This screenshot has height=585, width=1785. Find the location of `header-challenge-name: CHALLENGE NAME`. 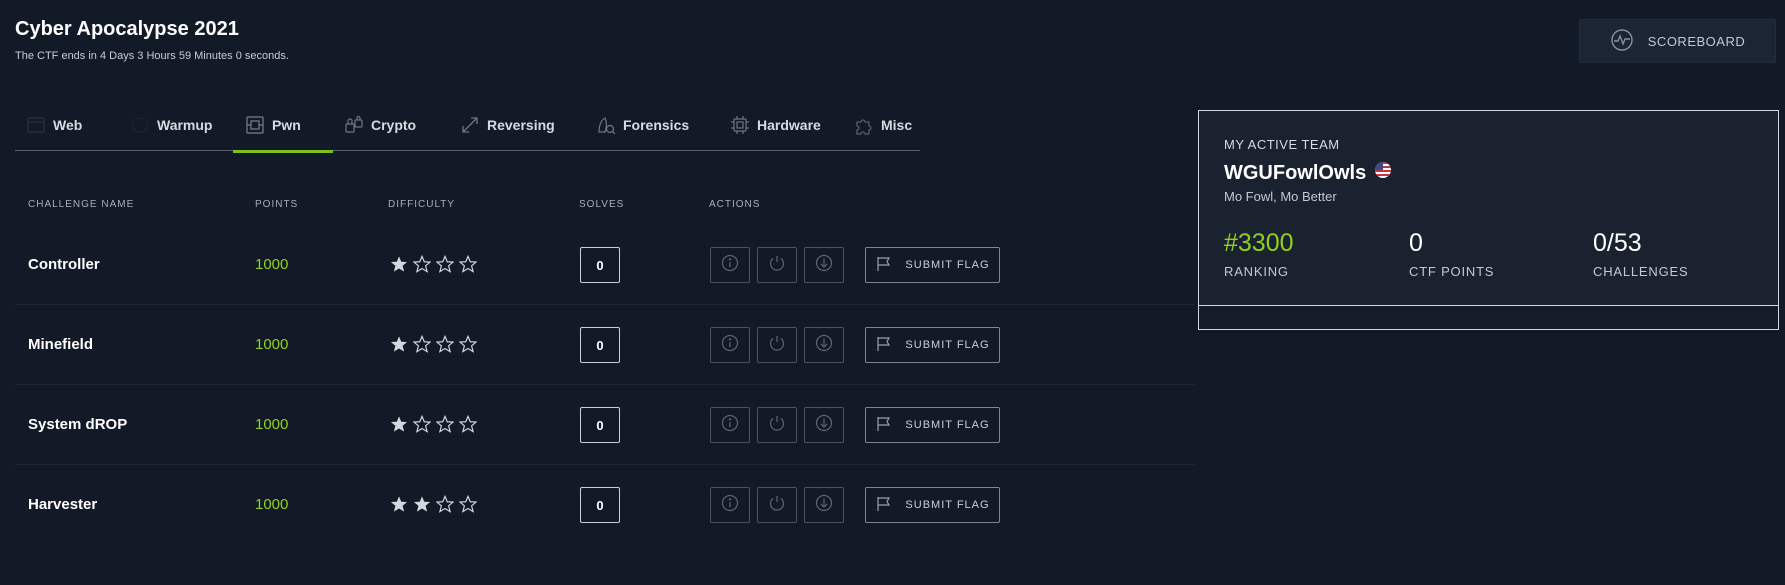

header-challenge-name: CHALLENGE NAME is located at coordinates (81, 204).